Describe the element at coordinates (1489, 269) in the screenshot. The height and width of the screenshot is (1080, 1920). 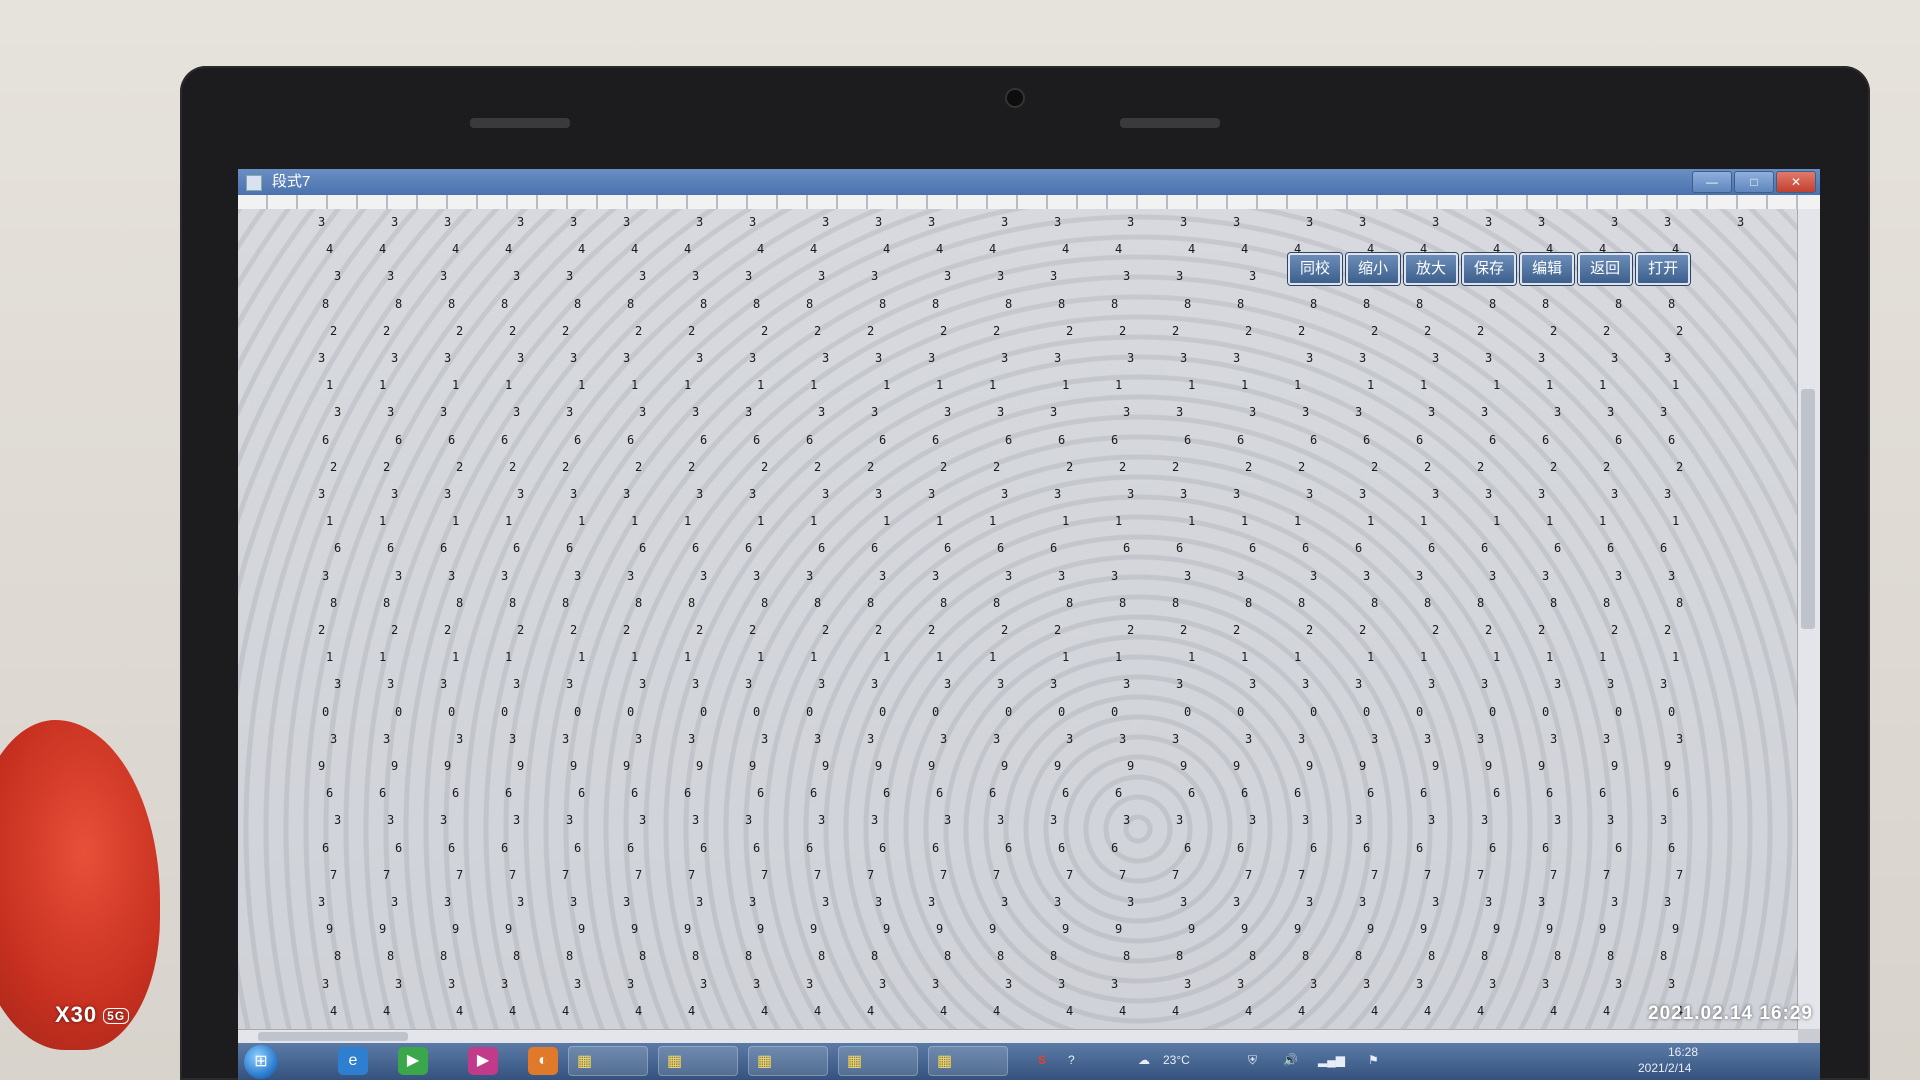
I see `save-button: 保存` at that location.